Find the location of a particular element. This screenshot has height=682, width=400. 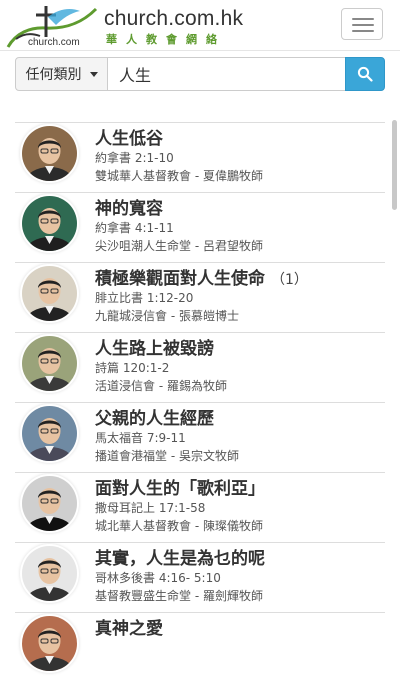

sermon-item: 父親的人生經歷馬太福音 7:9-11 播道會港福堂 - 吳宗文牧師 is located at coordinates (200, 437).